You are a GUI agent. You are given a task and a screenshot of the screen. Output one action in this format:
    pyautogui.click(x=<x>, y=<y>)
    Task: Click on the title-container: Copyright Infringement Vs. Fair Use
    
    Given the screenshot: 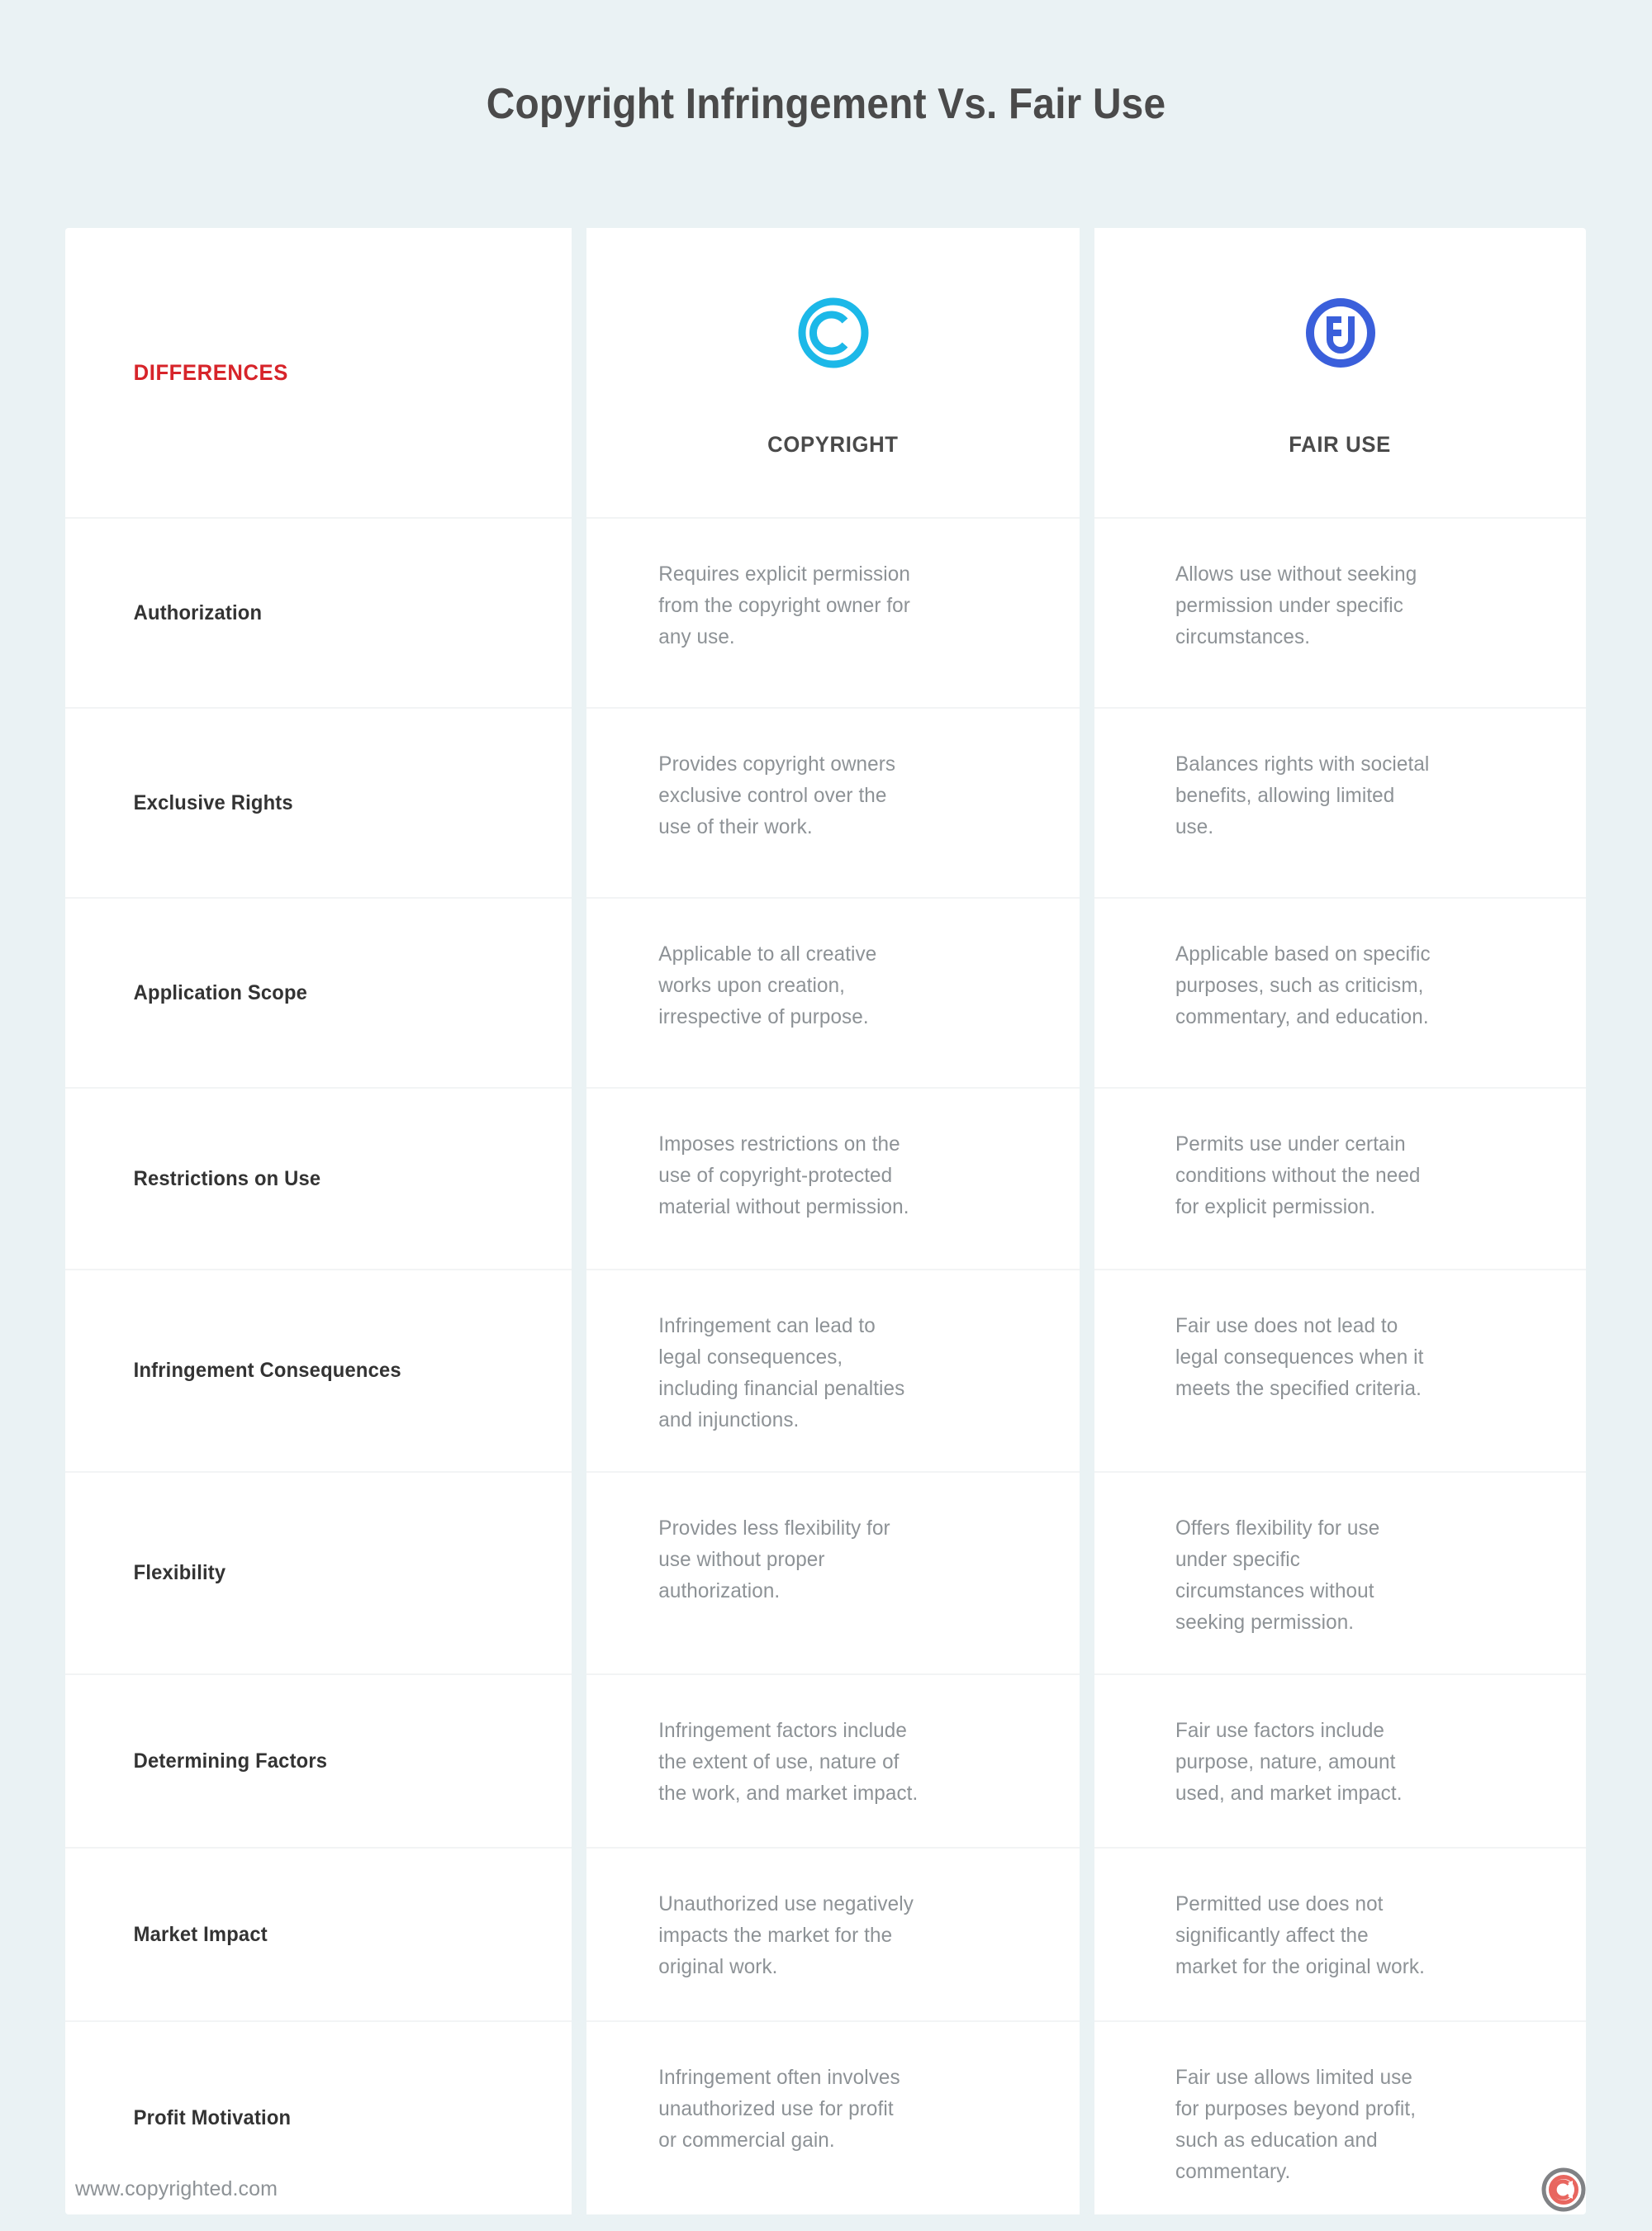 What is the action you would take?
    pyautogui.click(x=826, y=104)
    